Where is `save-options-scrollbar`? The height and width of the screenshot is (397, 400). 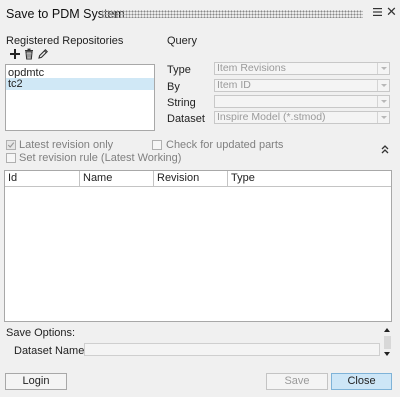
save-options-scrollbar is located at coordinates (387, 342).